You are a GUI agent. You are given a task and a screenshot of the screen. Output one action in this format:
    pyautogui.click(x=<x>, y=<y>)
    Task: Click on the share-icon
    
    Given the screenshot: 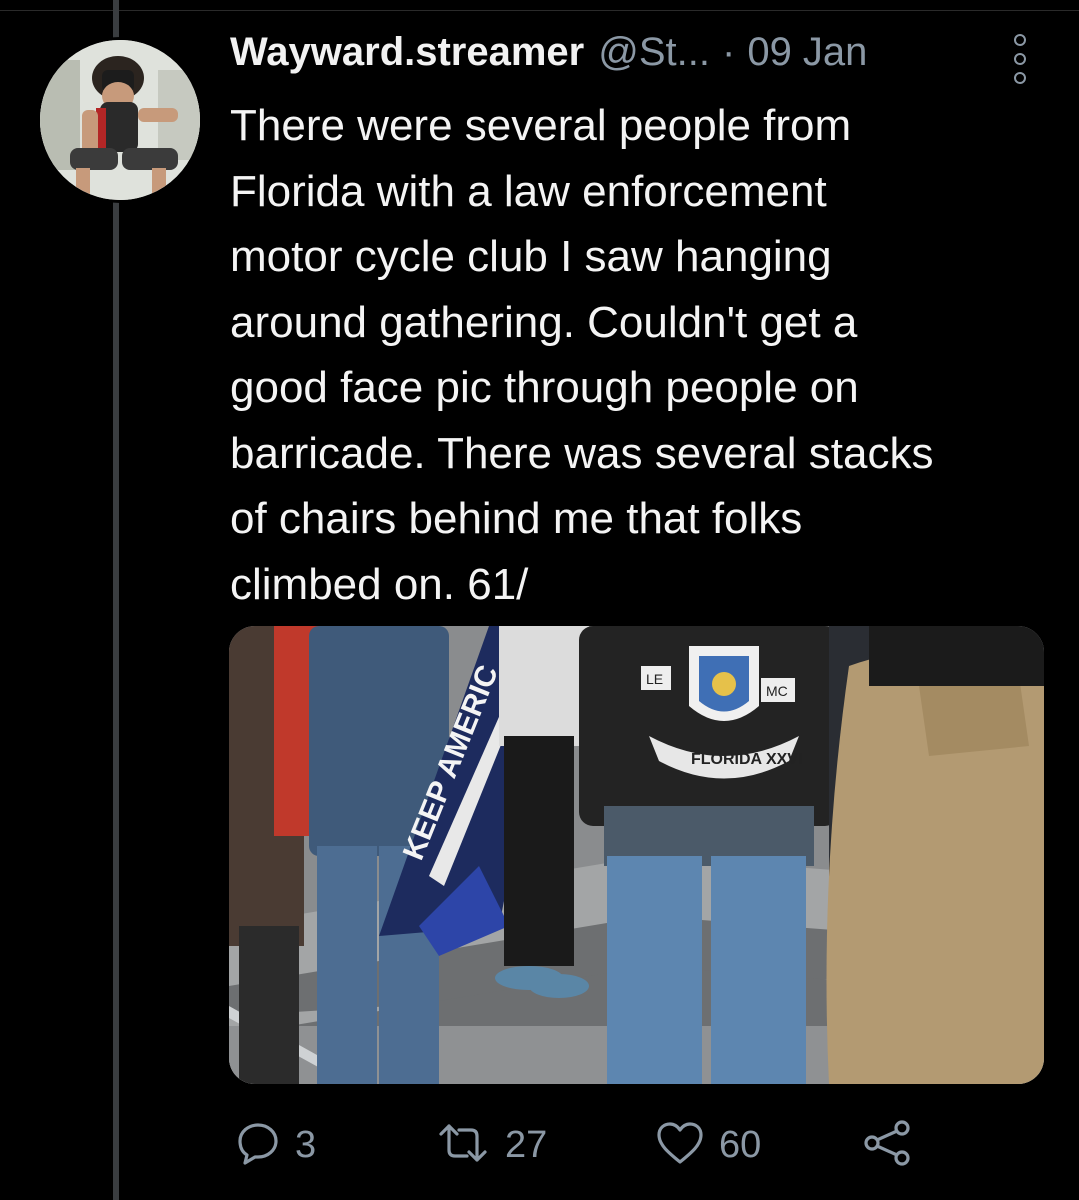 What is the action you would take?
    pyautogui.click(x=887, y=1145)
    